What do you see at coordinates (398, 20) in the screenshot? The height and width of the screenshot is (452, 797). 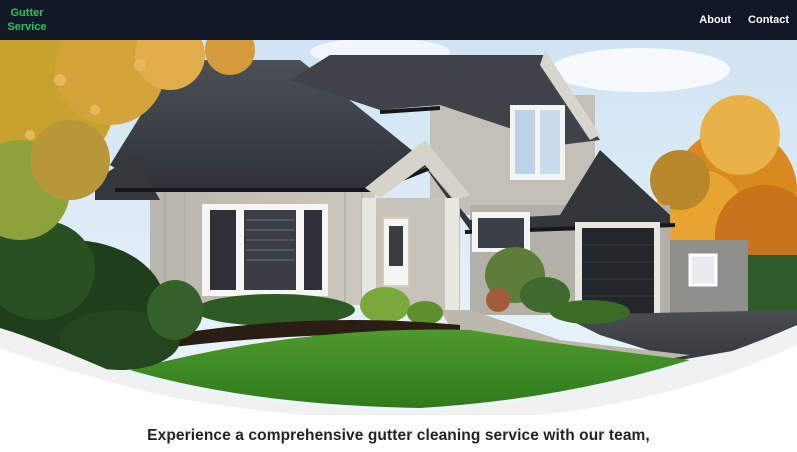 I see `top-navbar: Gutter Service About Contact` at bounding box center [398, 20].